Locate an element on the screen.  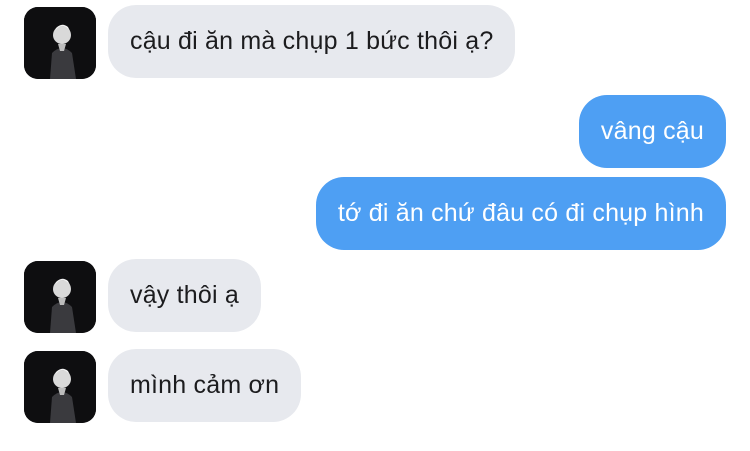
message-text: vâng cậu is located at coordinates (652, 131).